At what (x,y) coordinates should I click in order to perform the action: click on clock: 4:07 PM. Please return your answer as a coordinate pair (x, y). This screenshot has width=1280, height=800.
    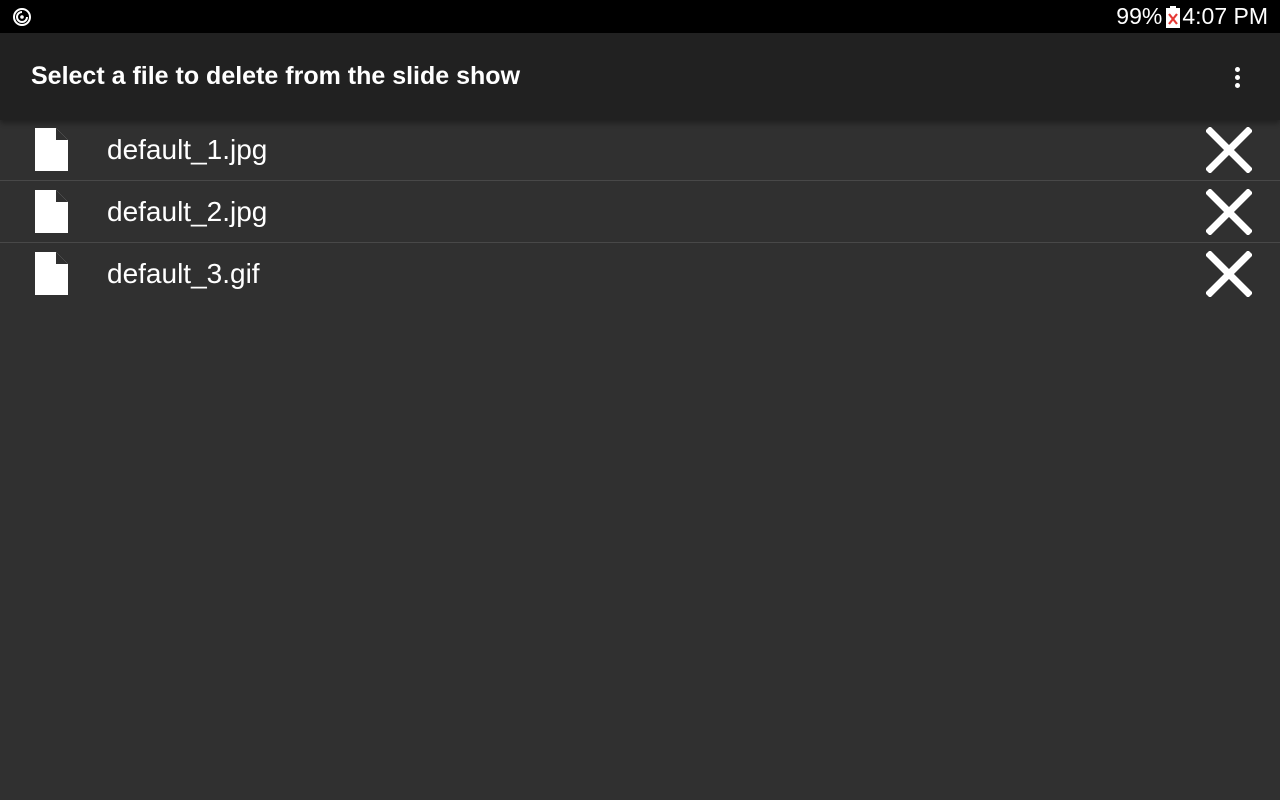
    Looking at the image, I should click on (1225, 16).